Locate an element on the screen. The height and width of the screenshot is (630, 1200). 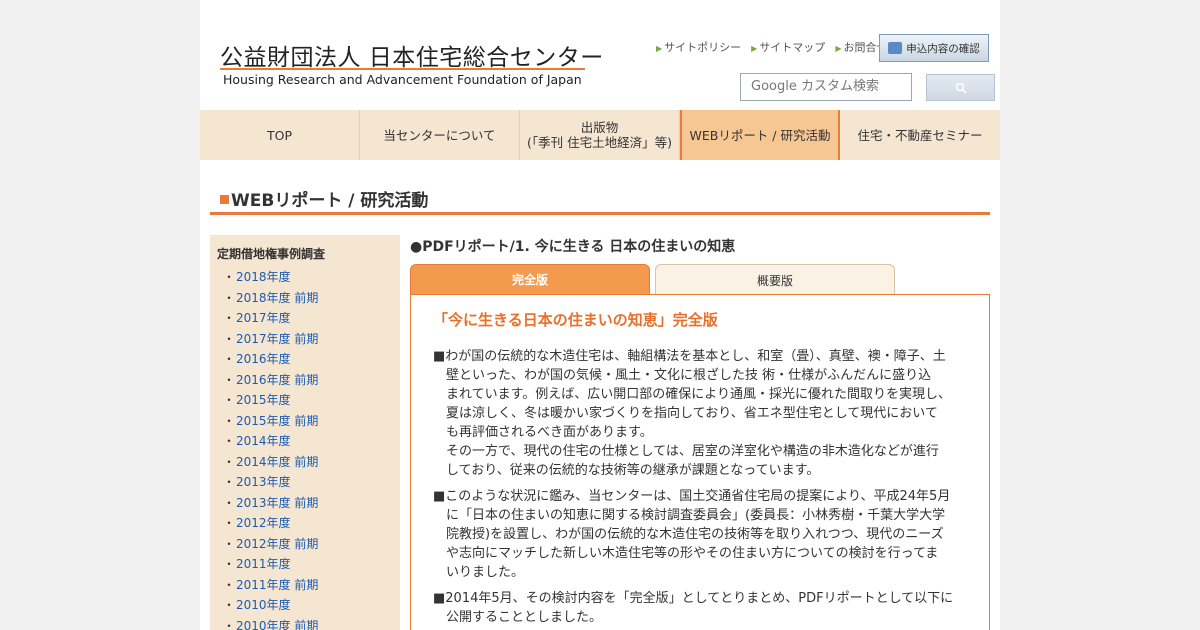
logo-underline is located at coordinates (402, 69).